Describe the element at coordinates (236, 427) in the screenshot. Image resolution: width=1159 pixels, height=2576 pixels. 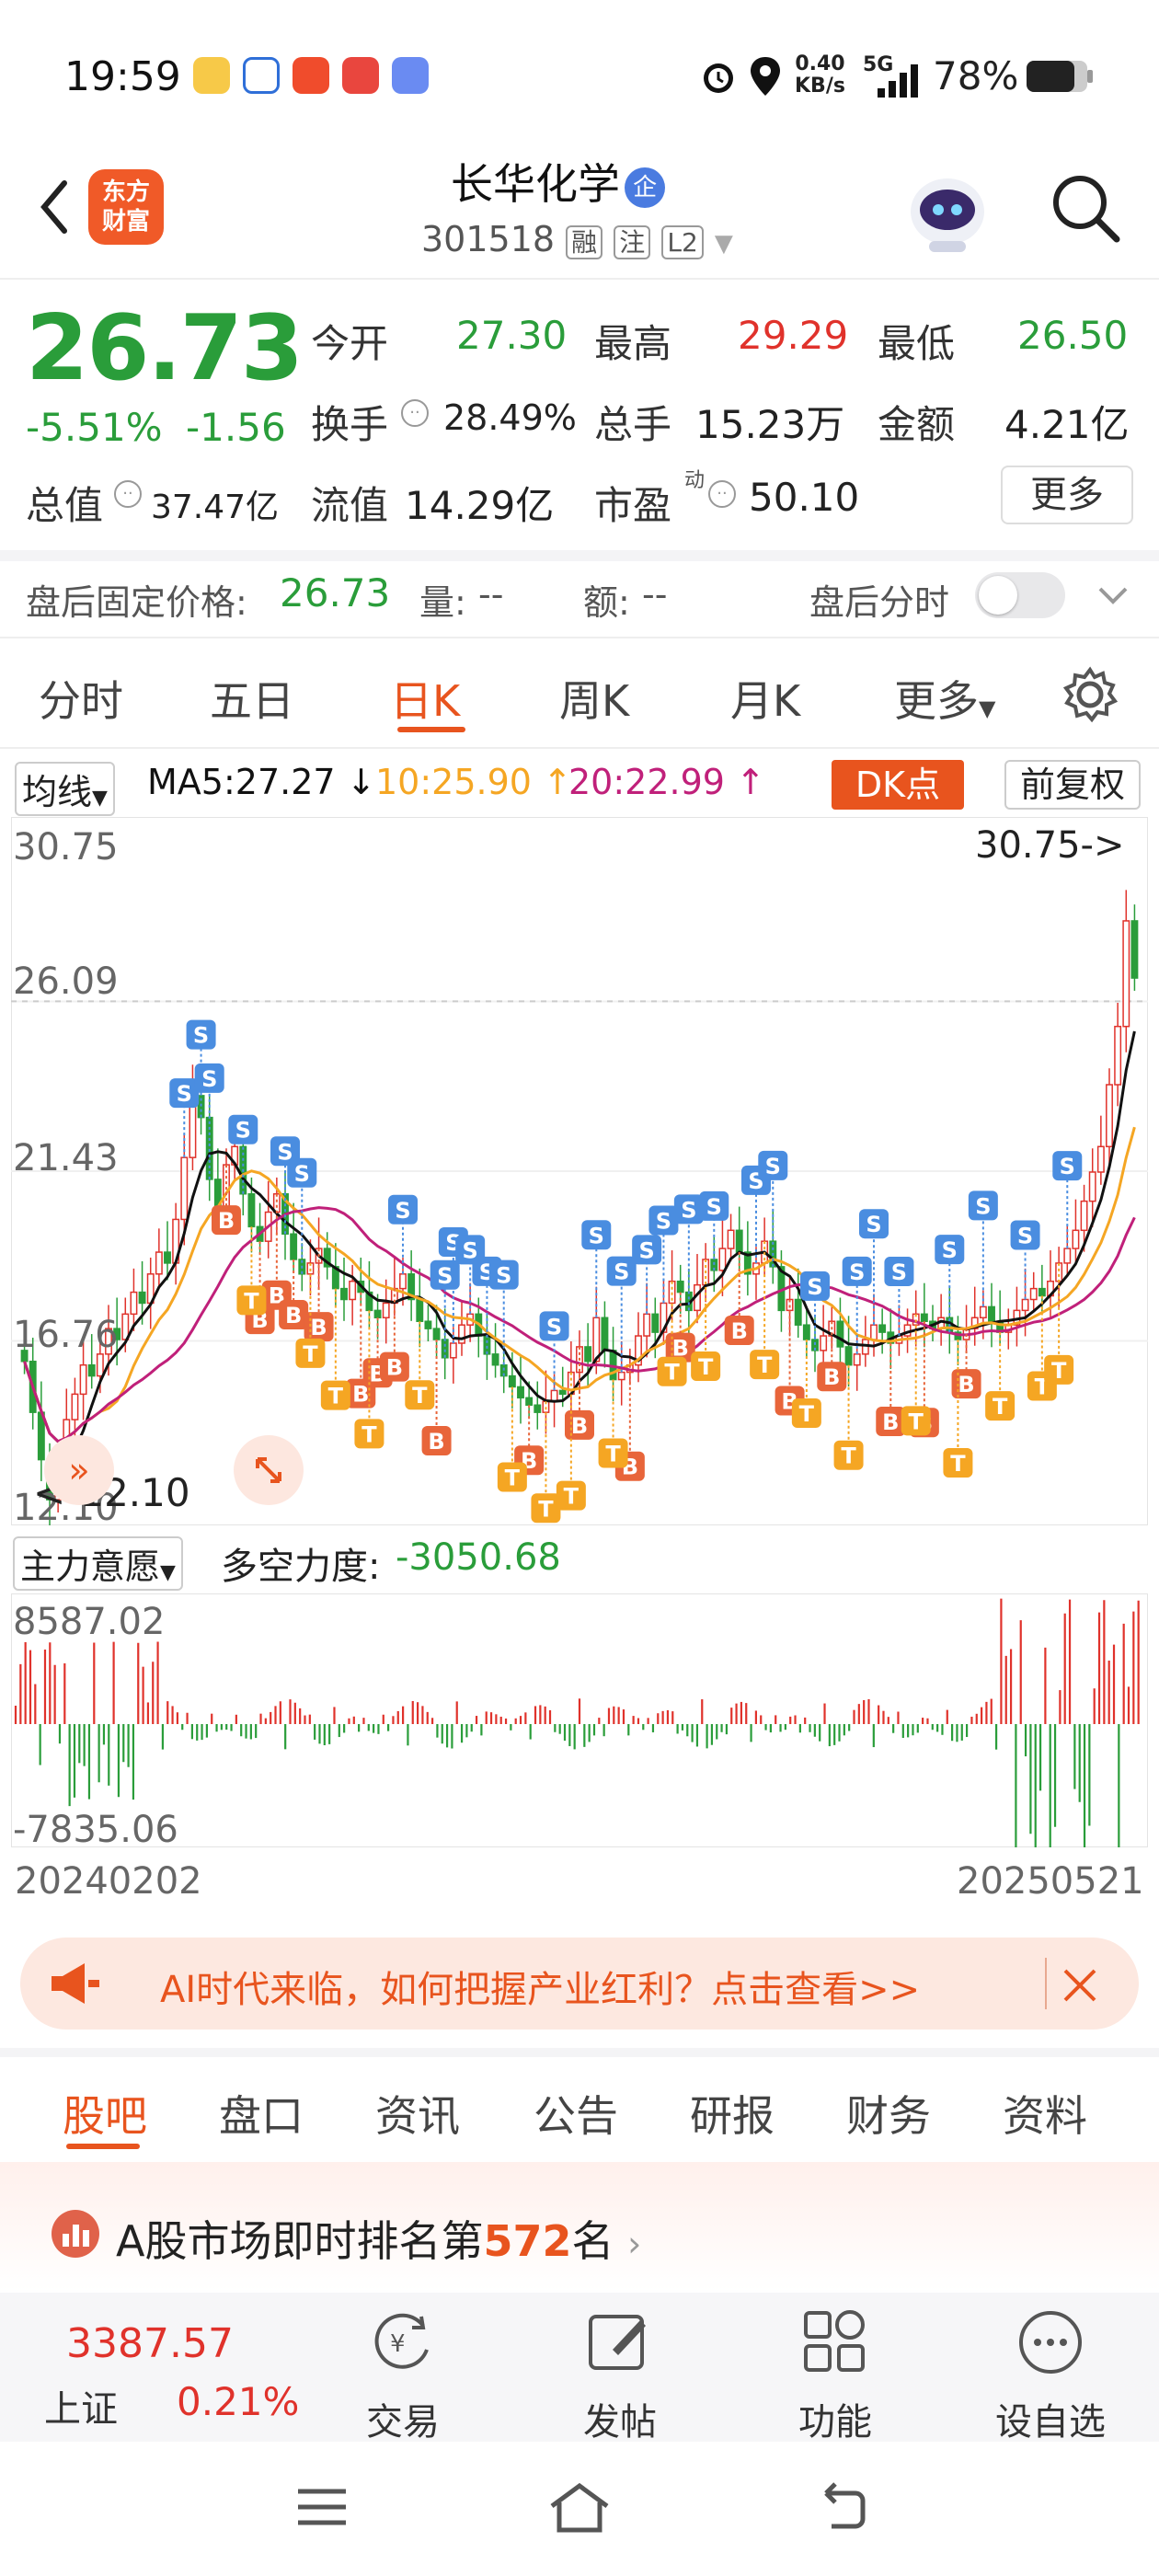
I see `change-abs: -1.56` at that location.